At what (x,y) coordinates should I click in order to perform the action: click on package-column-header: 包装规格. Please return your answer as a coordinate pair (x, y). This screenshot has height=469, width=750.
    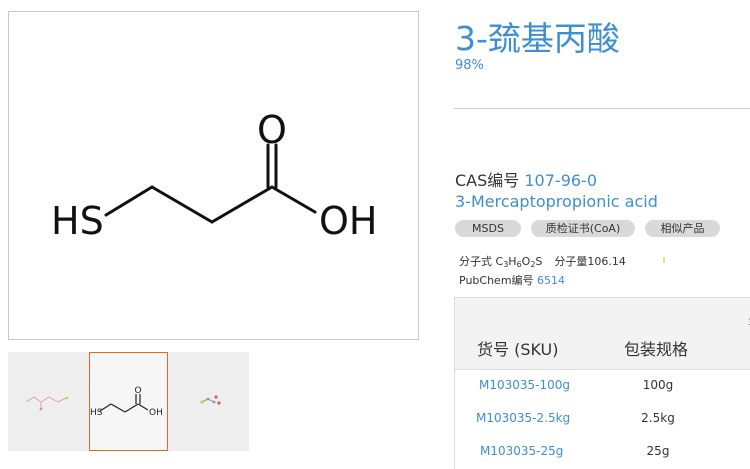
    Looking at the image, I should click on (656, 349).